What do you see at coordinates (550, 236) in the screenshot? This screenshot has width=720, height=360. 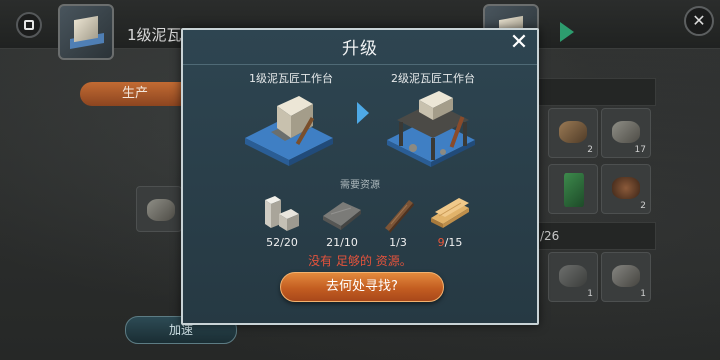 I see `background-count: /26` at bounding box center [550, 236].